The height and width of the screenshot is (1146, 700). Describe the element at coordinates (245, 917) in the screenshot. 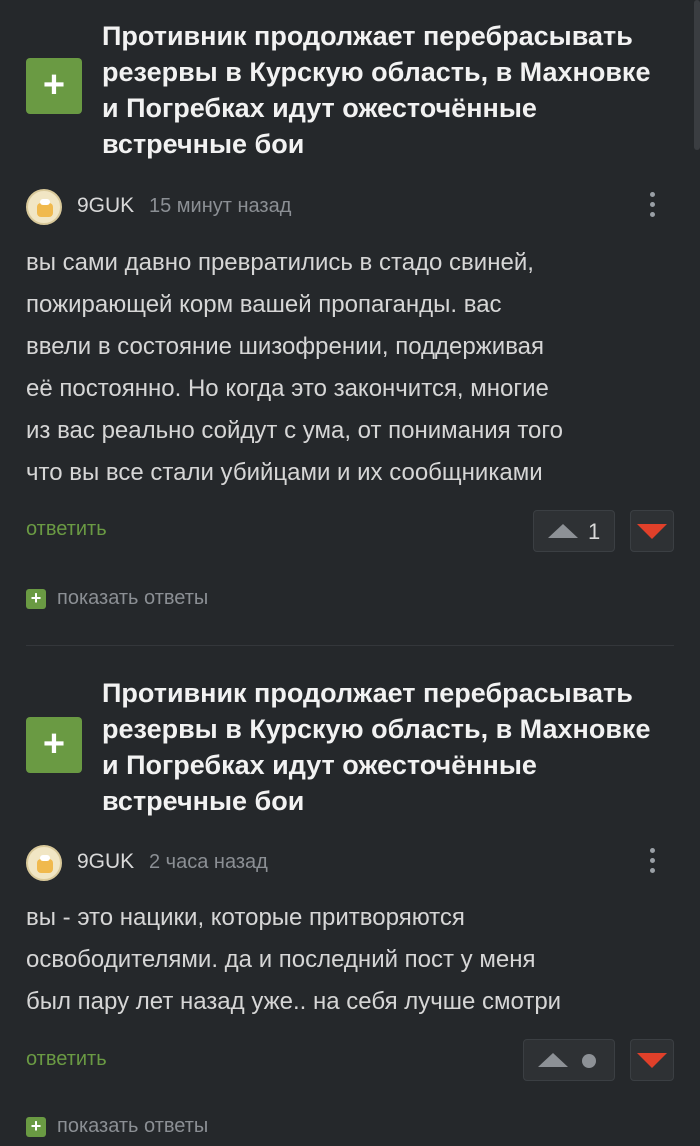

I see `comment-line: вы - это нацики, которые притворяются` at that location.